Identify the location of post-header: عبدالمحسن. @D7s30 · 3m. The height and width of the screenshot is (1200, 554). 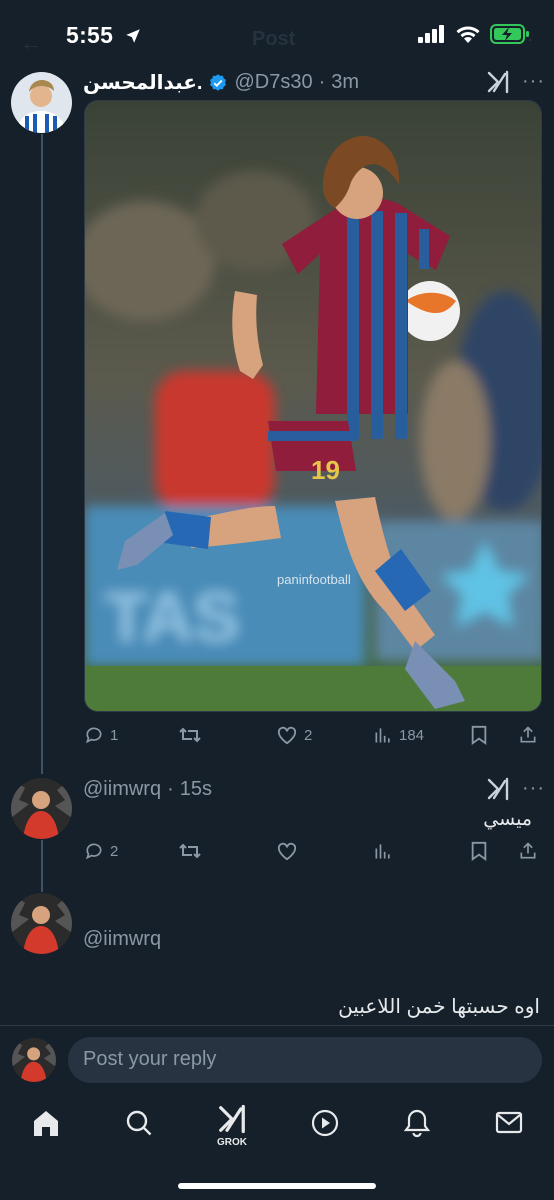
(221, 82).